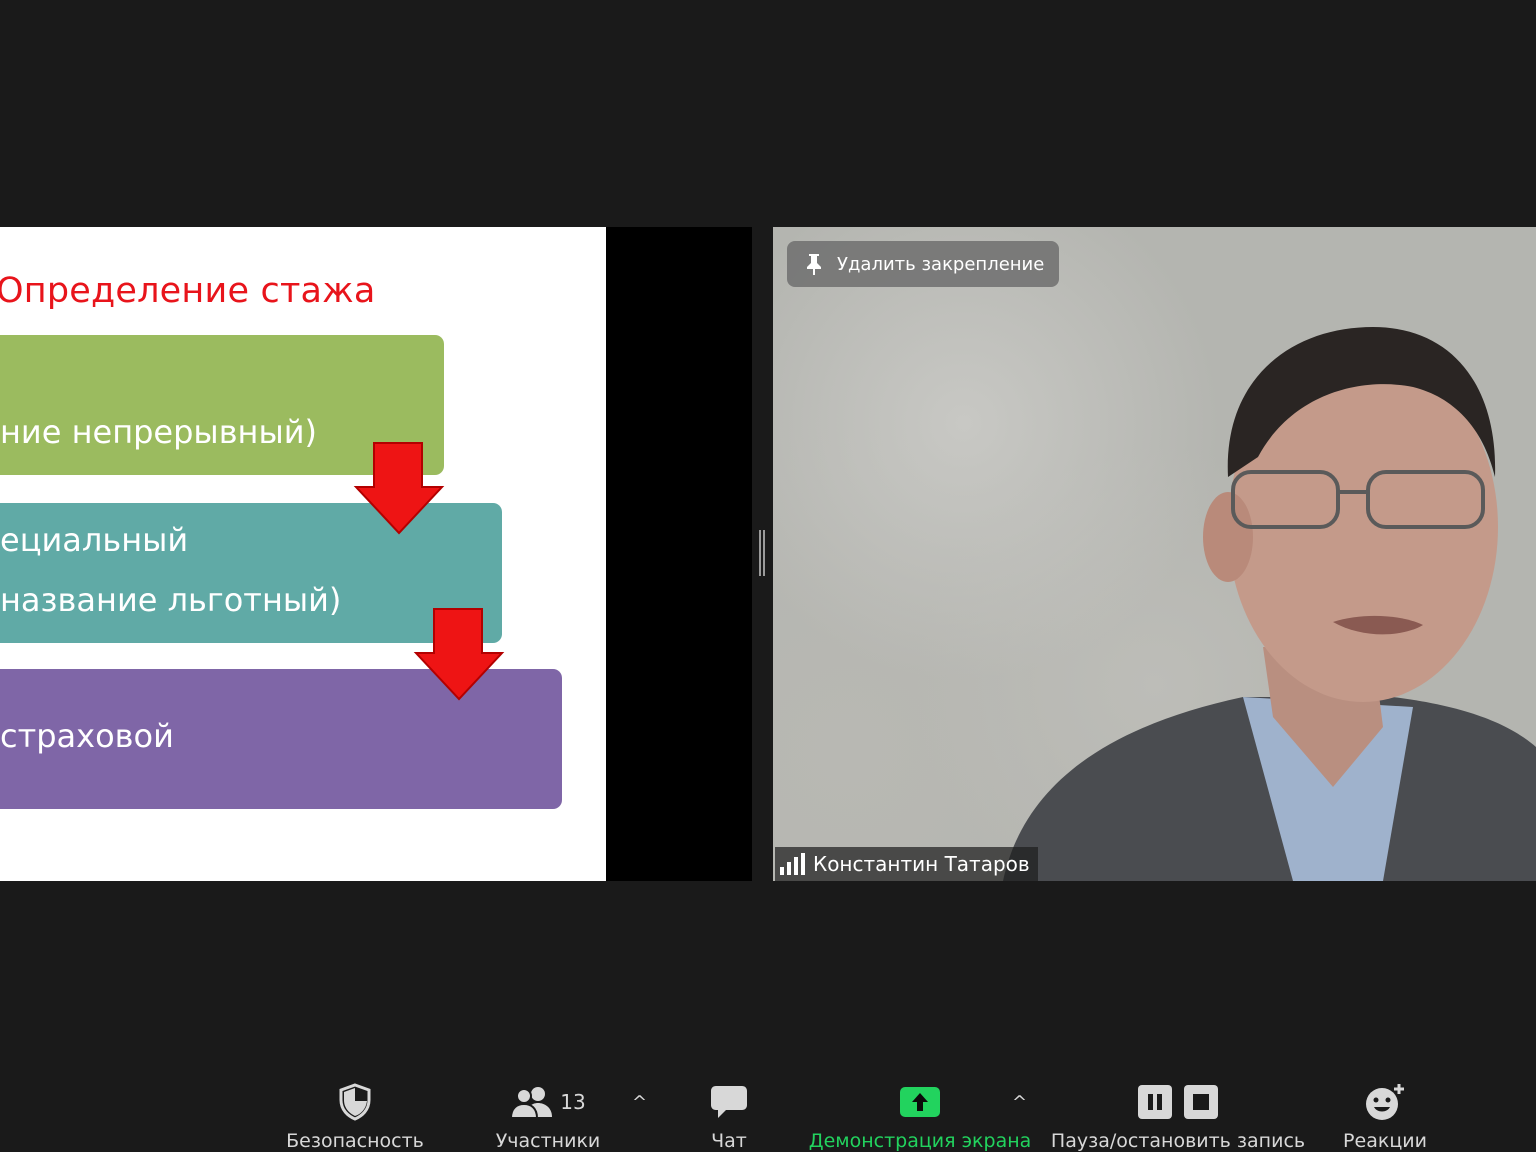  What do you see at coordinates (355, 1102) in the screenshot?
I see `shield-icon` at bounding box center [355, 1102].